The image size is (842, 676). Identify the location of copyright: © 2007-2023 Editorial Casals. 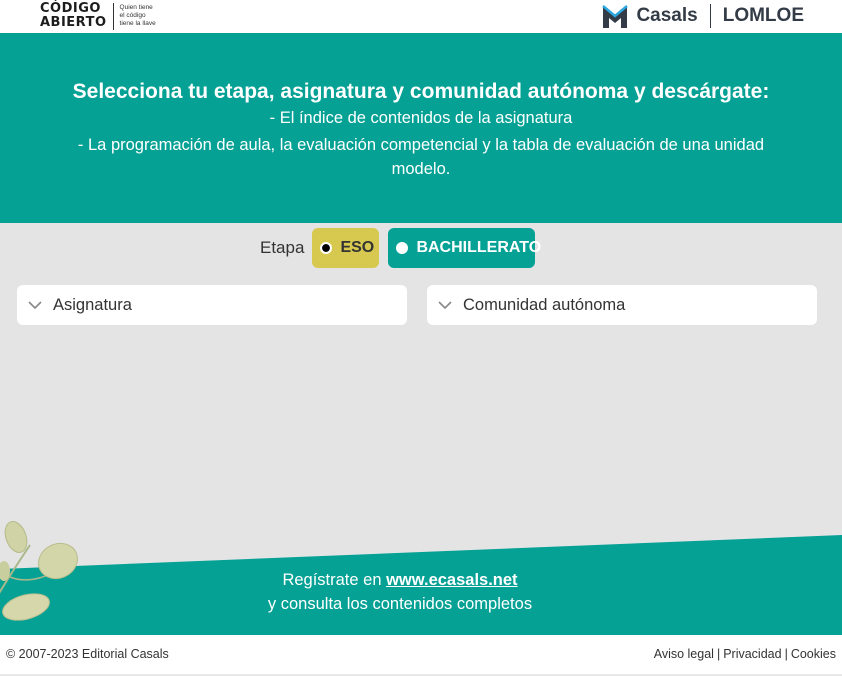
(87, 654).